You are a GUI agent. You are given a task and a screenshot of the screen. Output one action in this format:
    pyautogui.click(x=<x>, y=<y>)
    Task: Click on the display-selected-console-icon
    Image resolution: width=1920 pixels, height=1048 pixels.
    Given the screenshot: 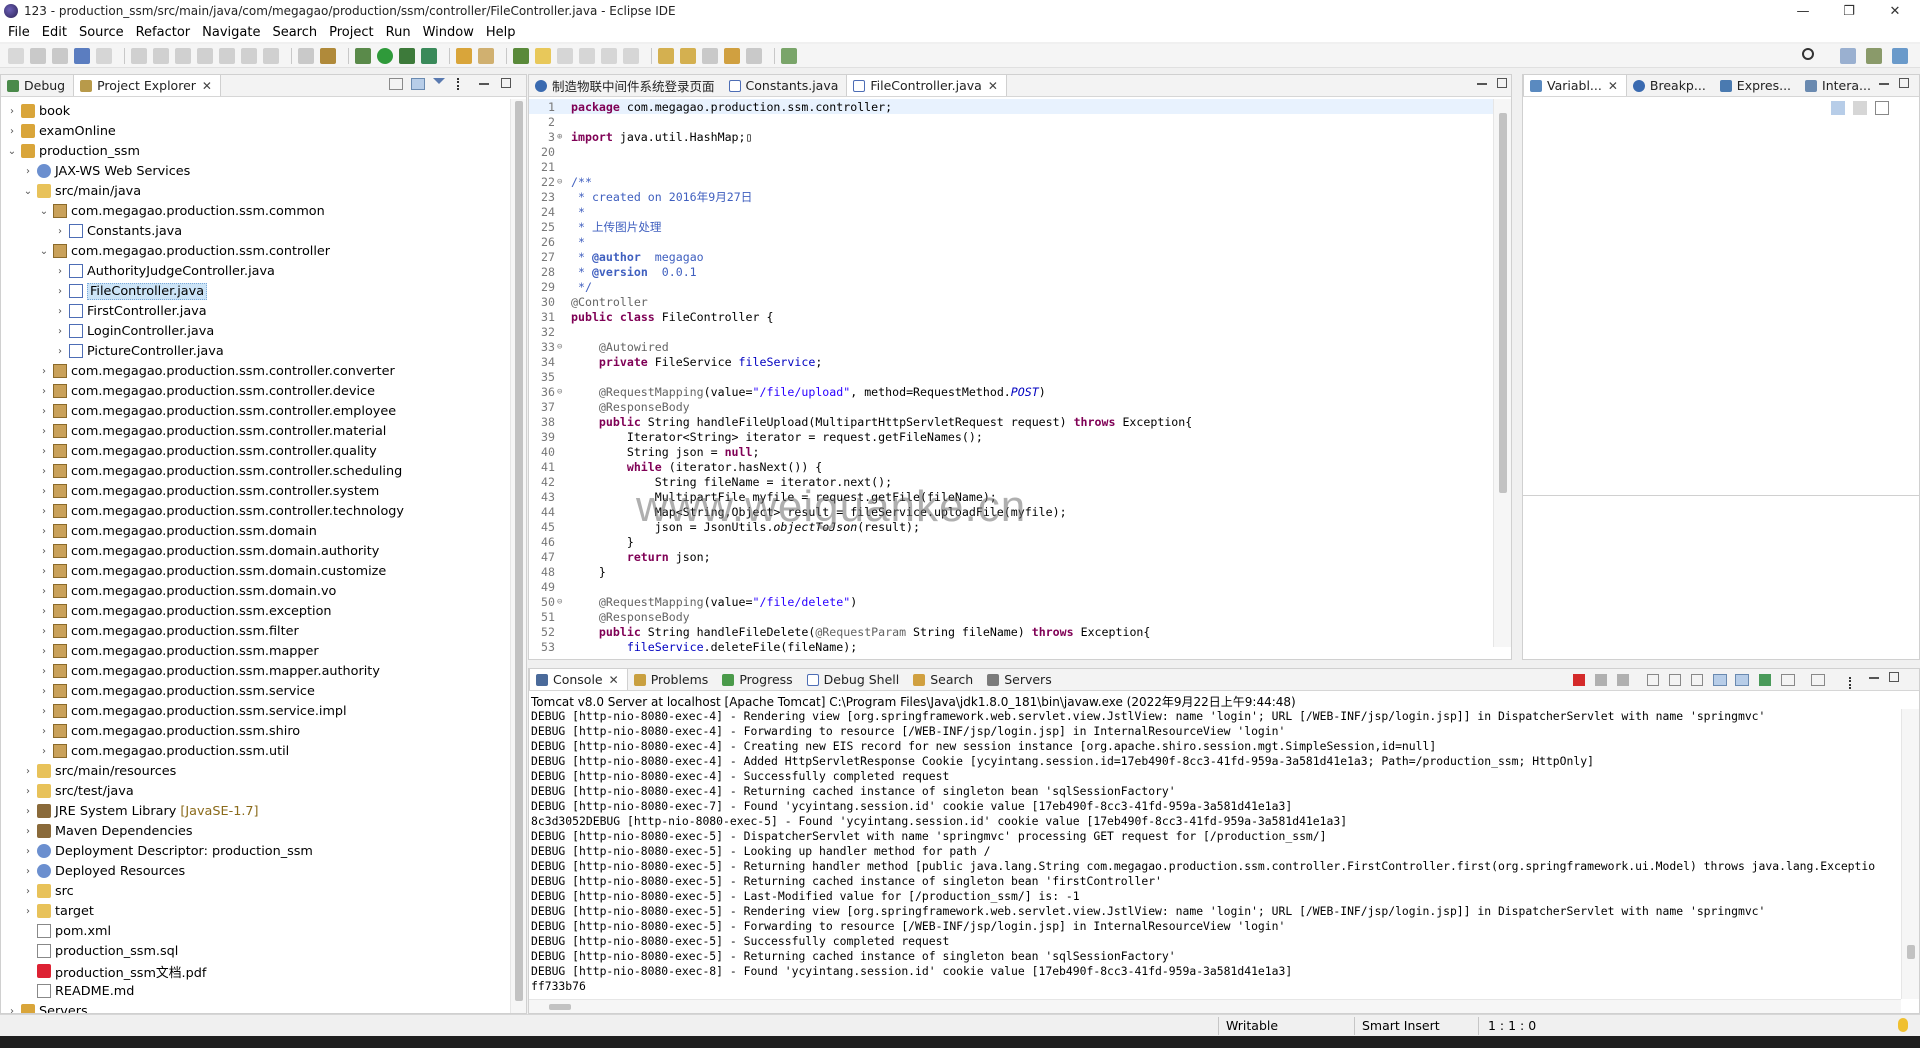 What is the action you would take?
    pyautogui.click(x=1788, y=680)
    